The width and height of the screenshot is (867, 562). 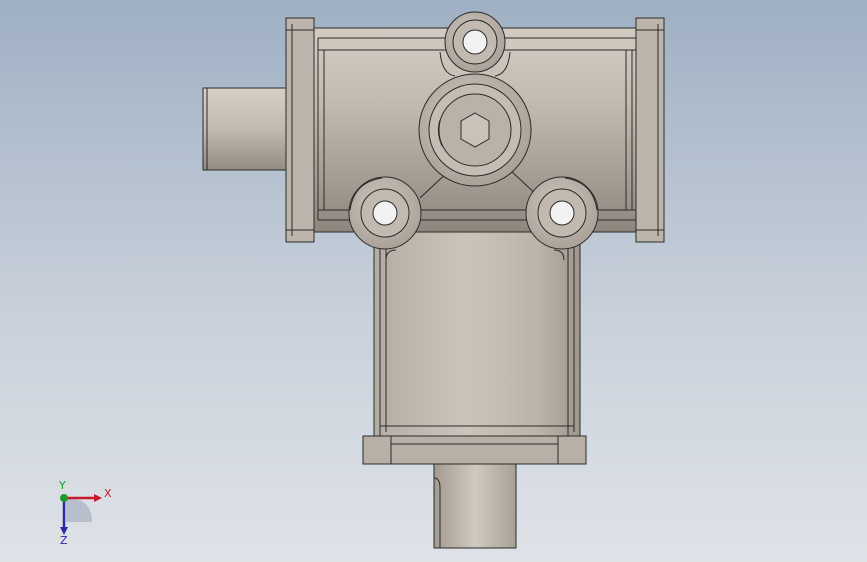 I want to click on output-housing, so click(x=477, y=334).